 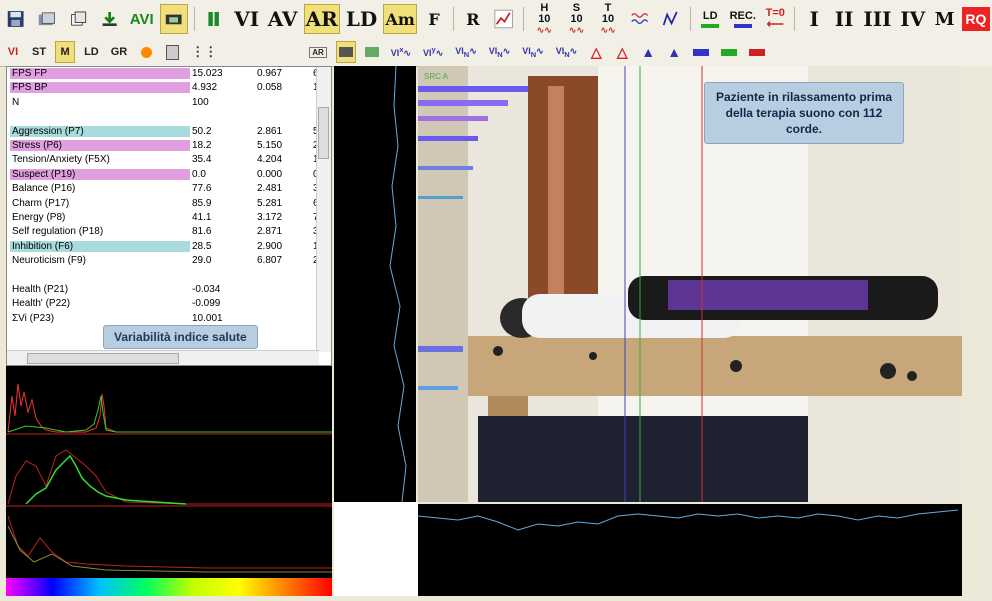 I want to click on table-row: Inhibition (F6)28.52.9001(, so click(x=169, y=247).